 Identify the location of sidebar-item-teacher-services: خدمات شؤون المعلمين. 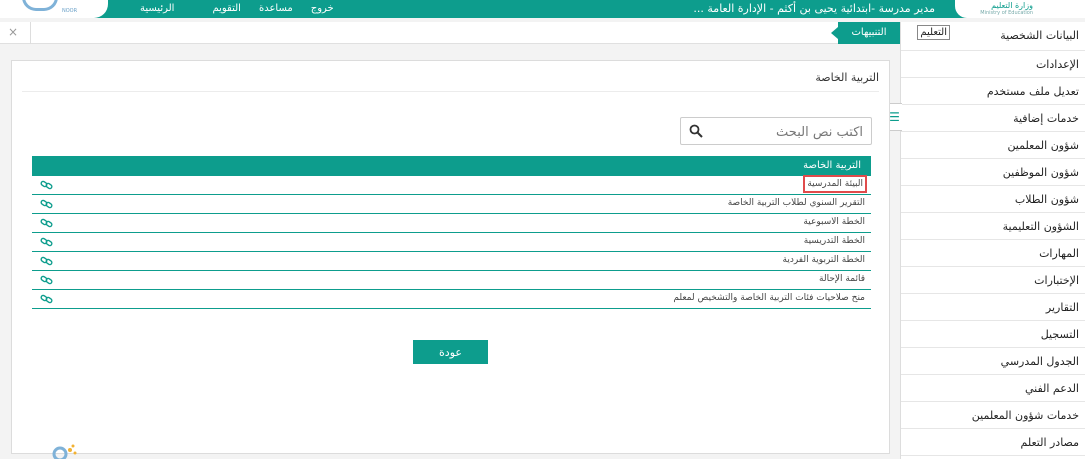
(993, 415).